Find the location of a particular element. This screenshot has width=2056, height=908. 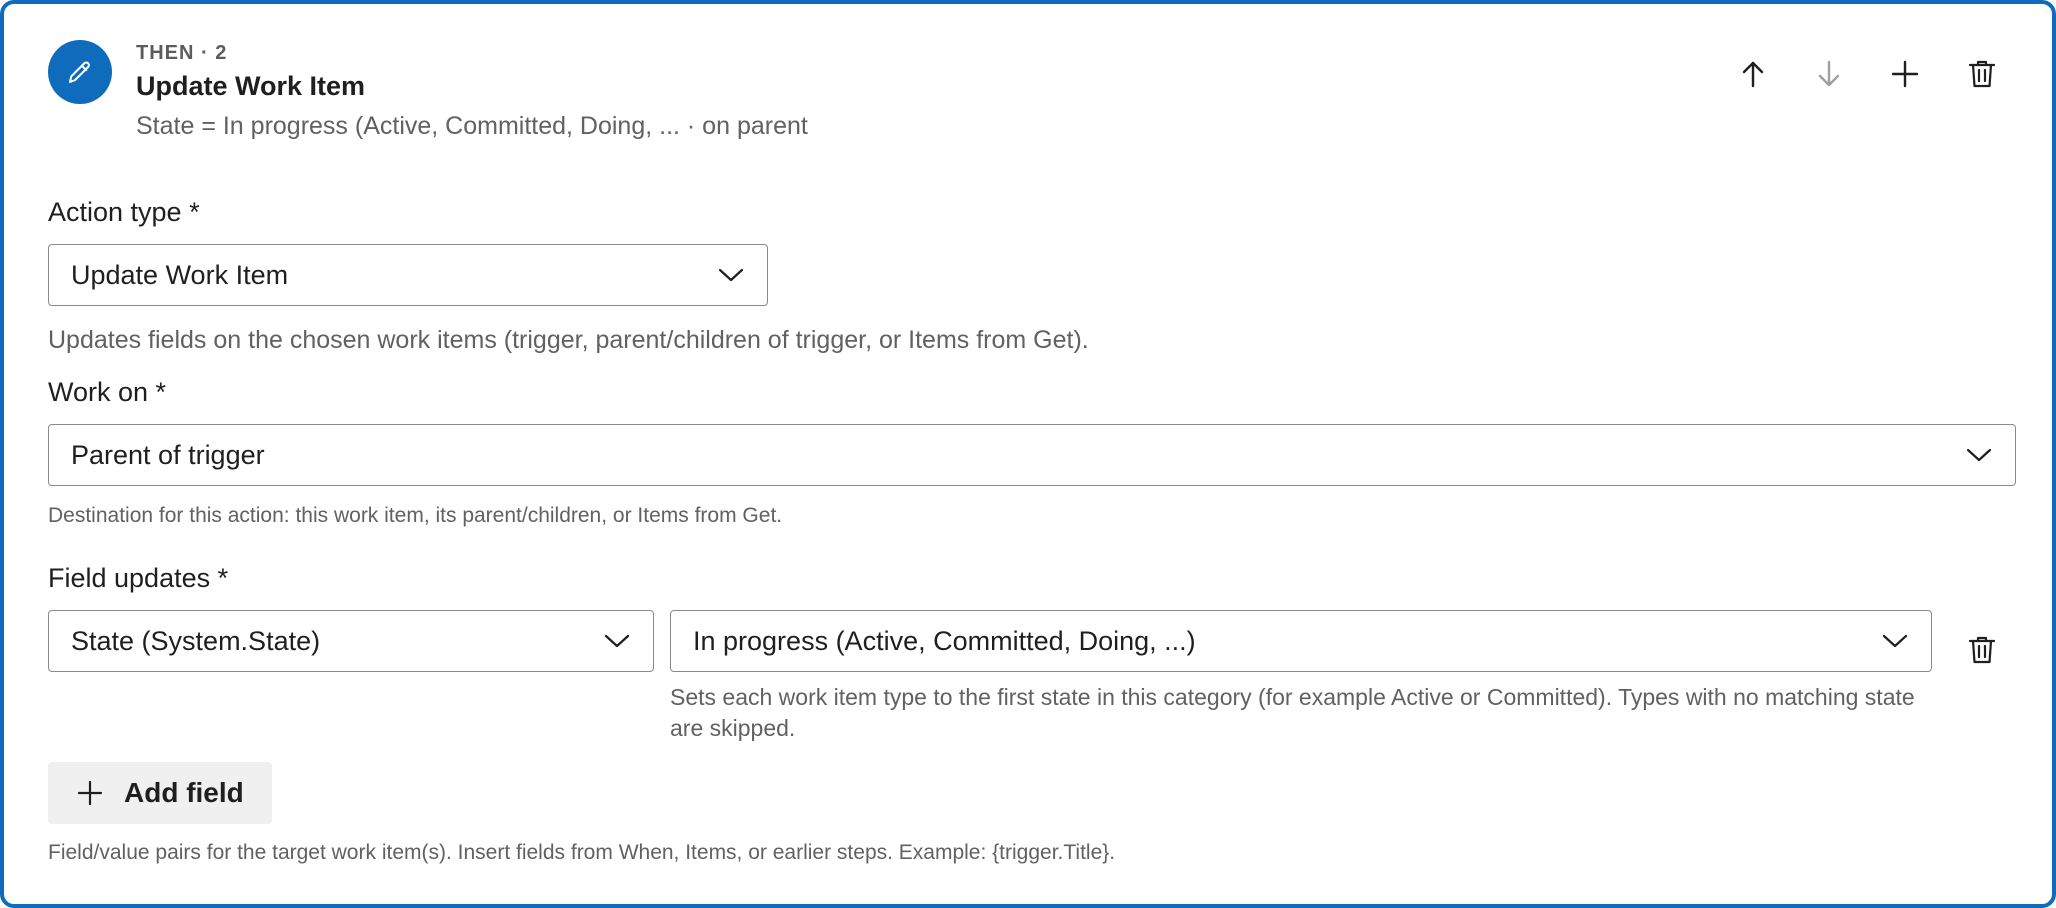

step-eyebrow: THEN · 2 is located at coordinates (182, 53).